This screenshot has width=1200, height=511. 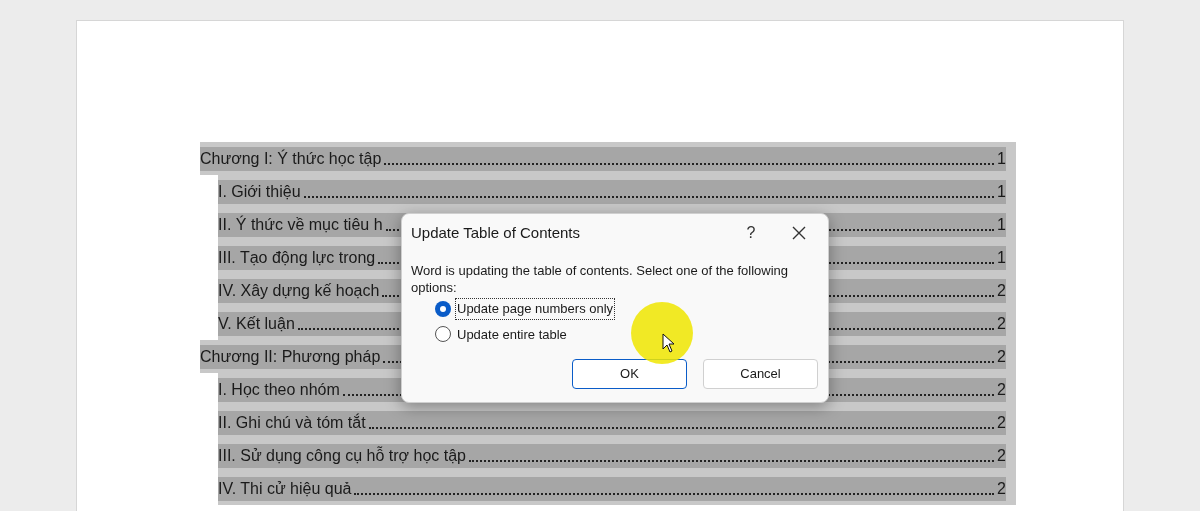 I want to click on dialog-title: Update Table of Contents, so click(x=496, y=232).